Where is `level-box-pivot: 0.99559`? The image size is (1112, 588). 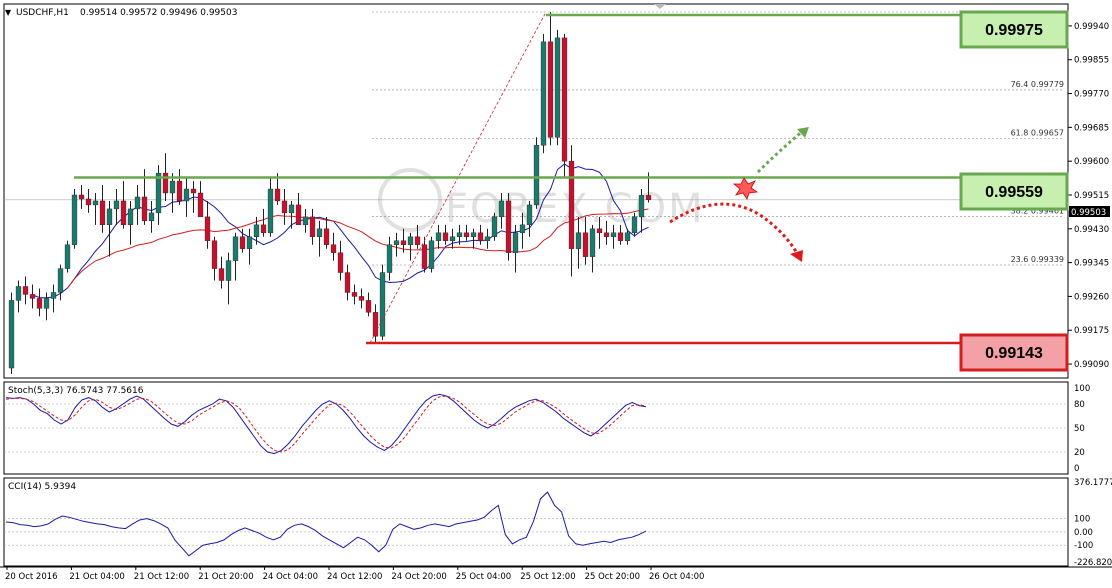
level-box-pivot: 0.99559 is located at coordinates (1014, 191).